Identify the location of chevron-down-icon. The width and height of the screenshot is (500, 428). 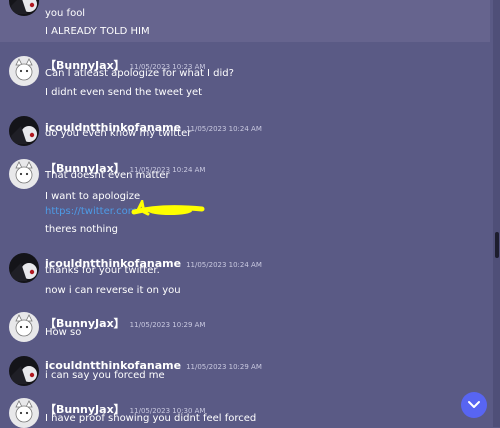
(474, 404).